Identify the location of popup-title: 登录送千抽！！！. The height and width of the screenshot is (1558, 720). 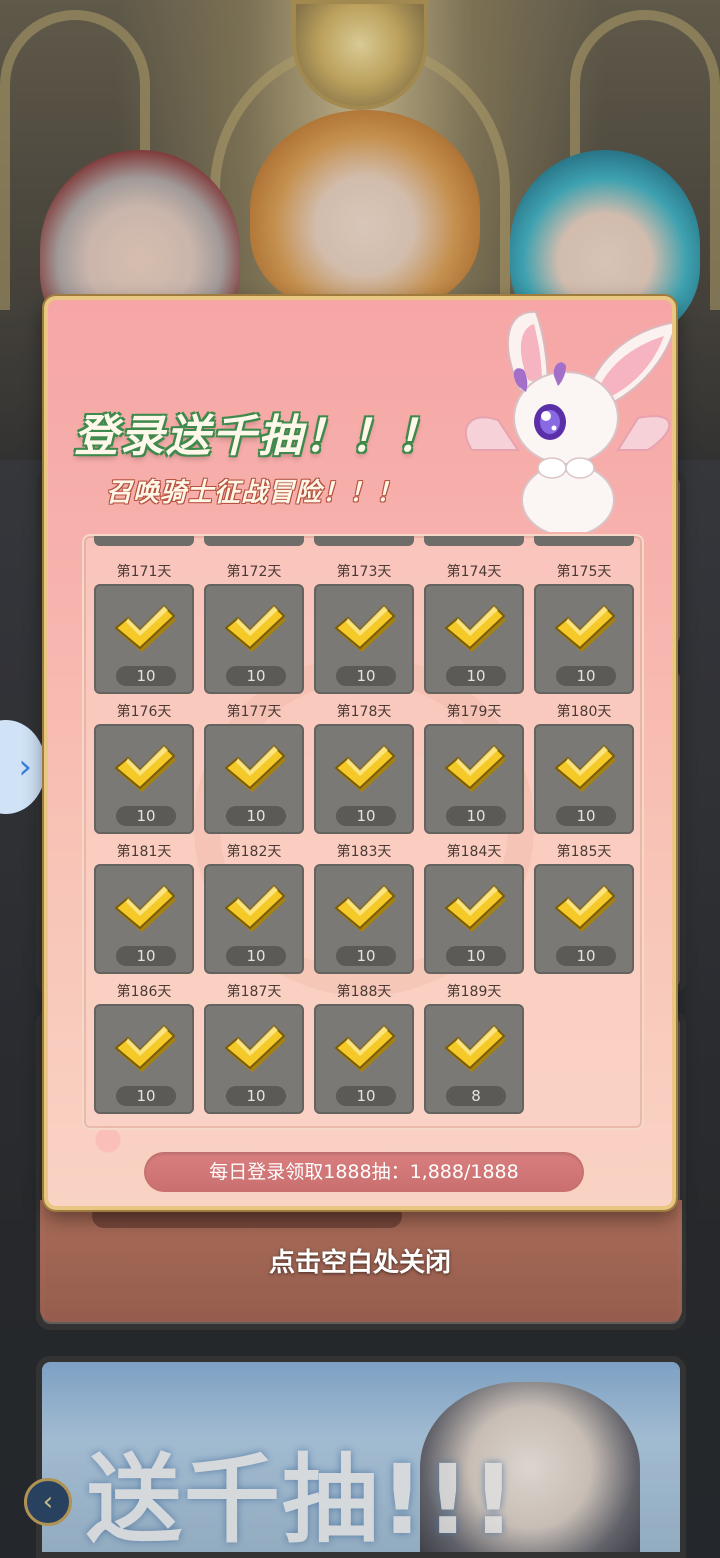
(258, 436).